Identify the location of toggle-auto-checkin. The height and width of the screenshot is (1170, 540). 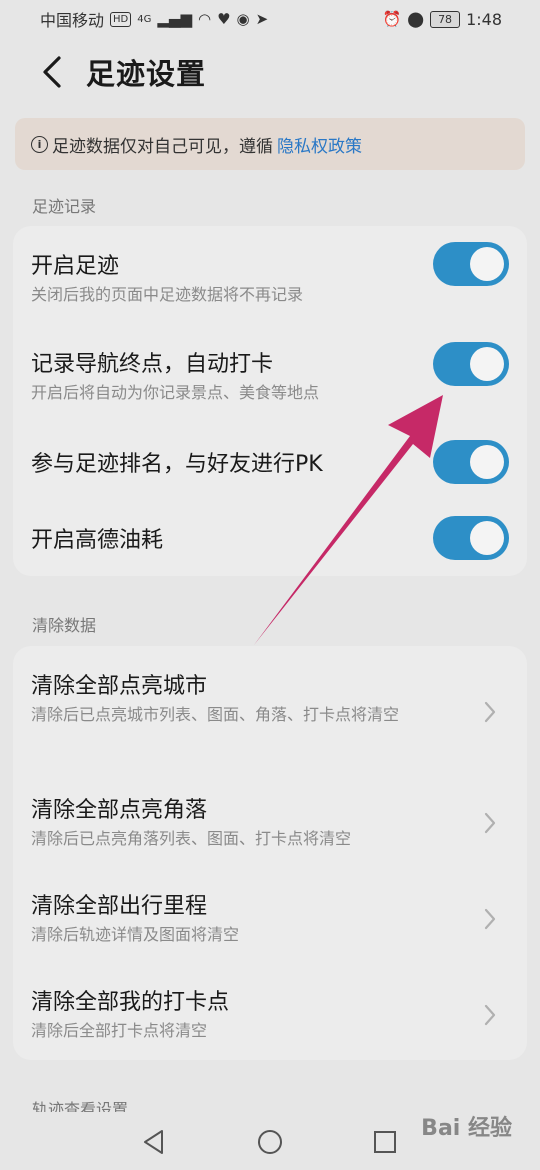
(471, 364).